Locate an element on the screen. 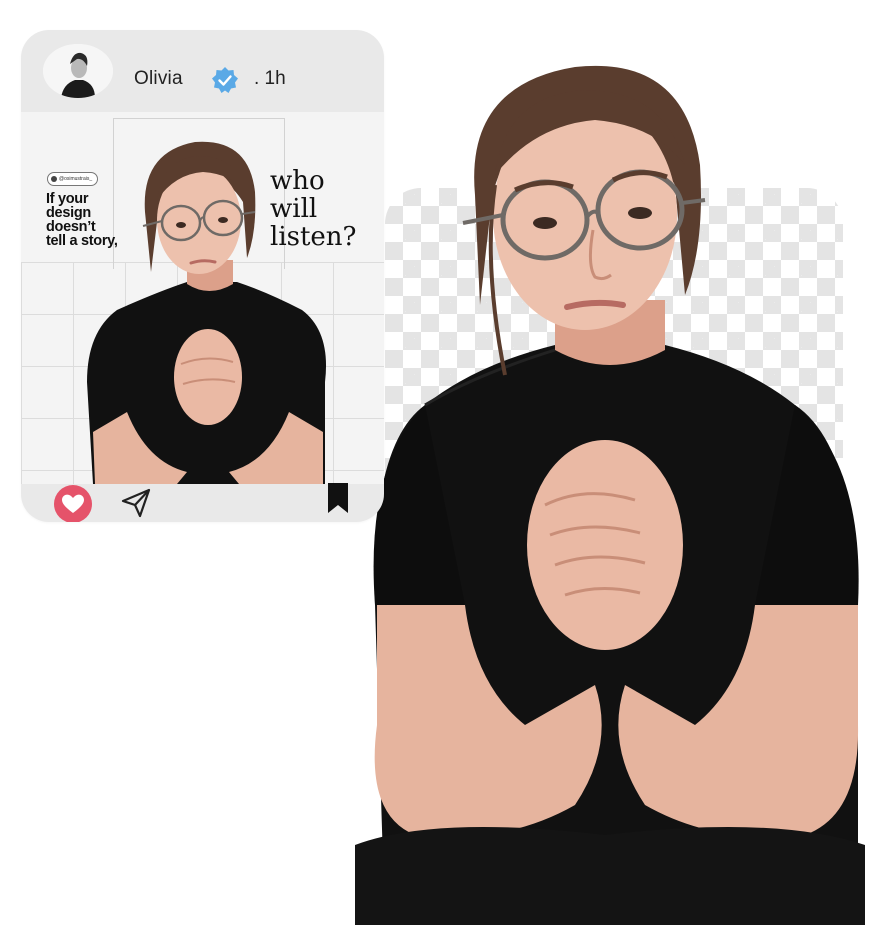 This screenshot has height=929, width=885. user-icon is located at coordinates (54, 179).